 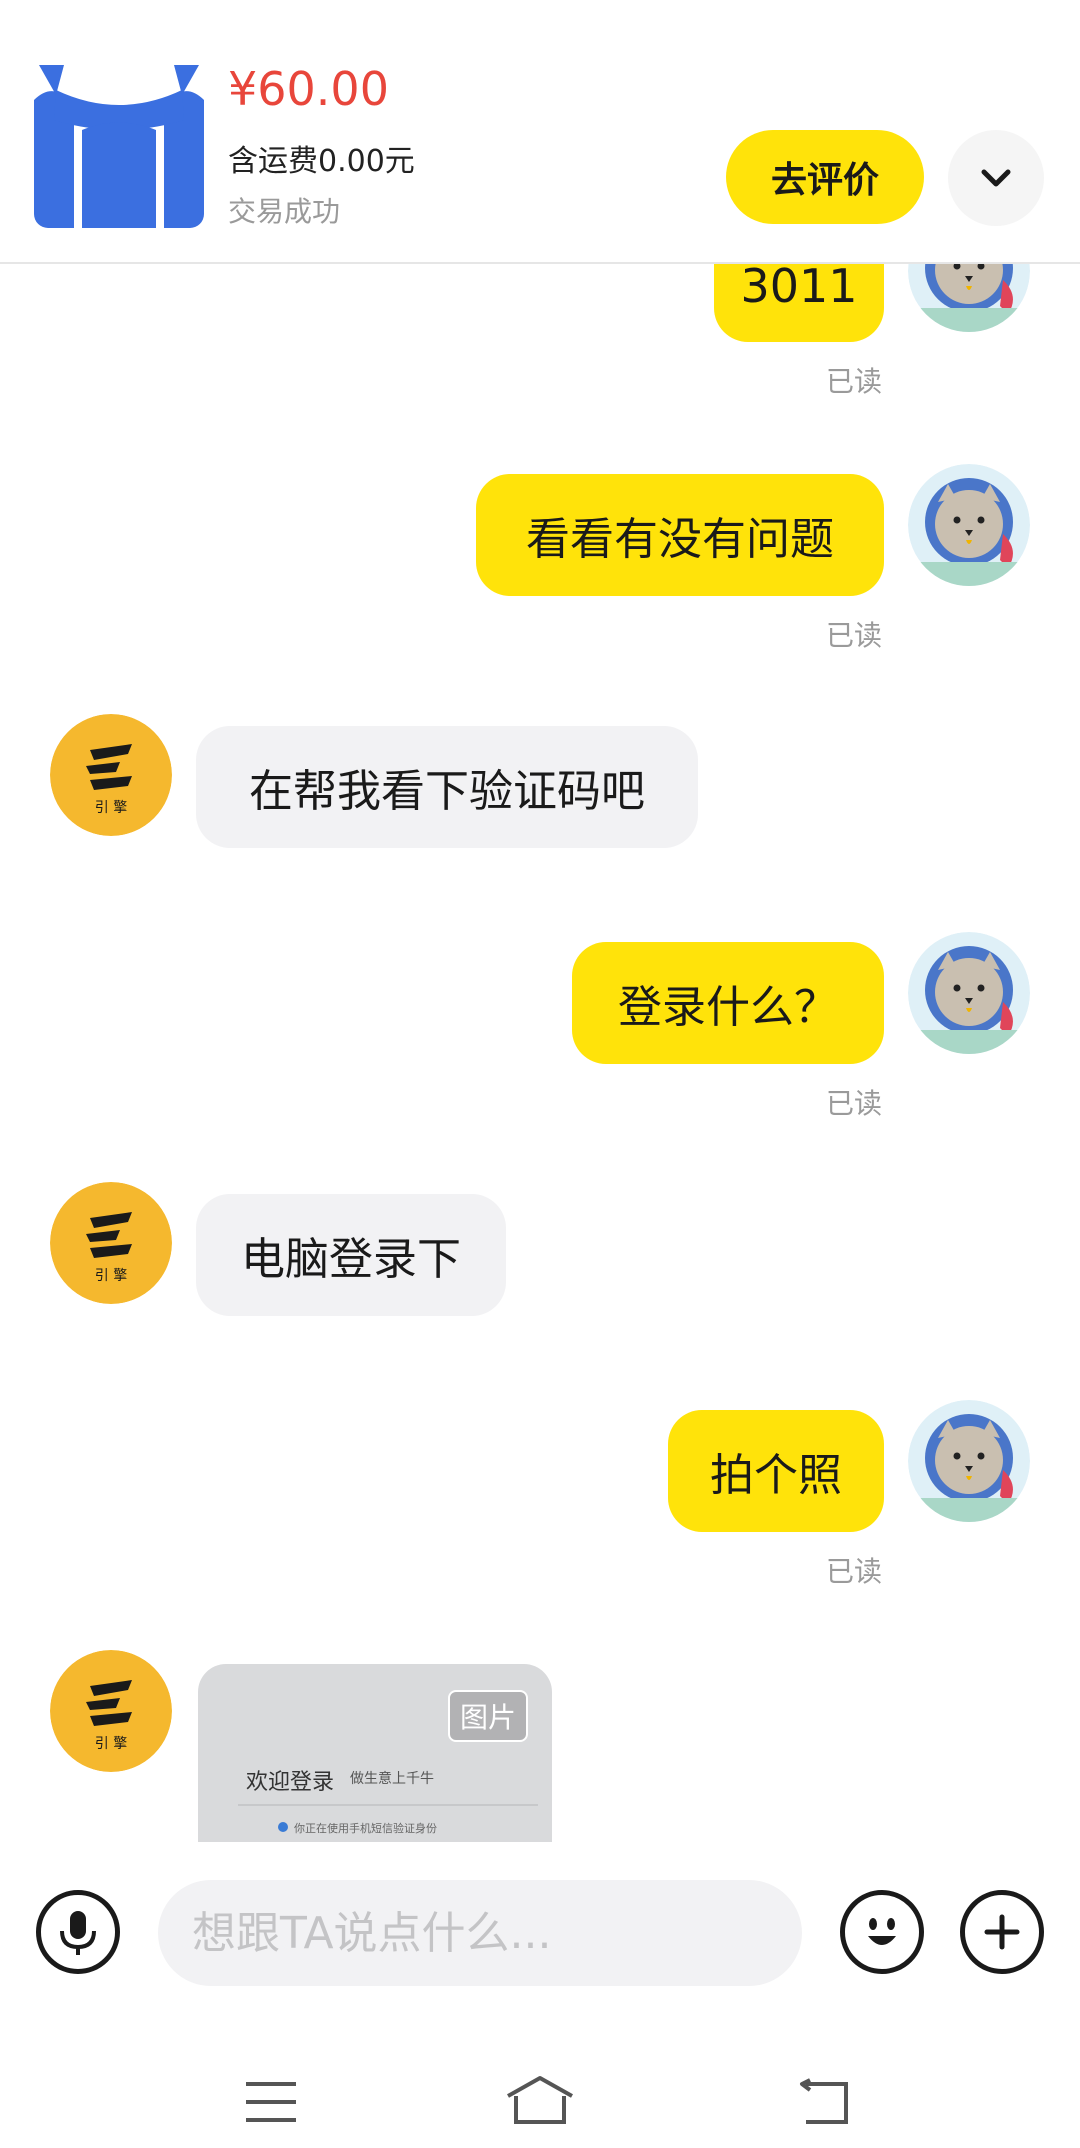 I want to click on system-nav-bar, so click(x=540, y=2085).